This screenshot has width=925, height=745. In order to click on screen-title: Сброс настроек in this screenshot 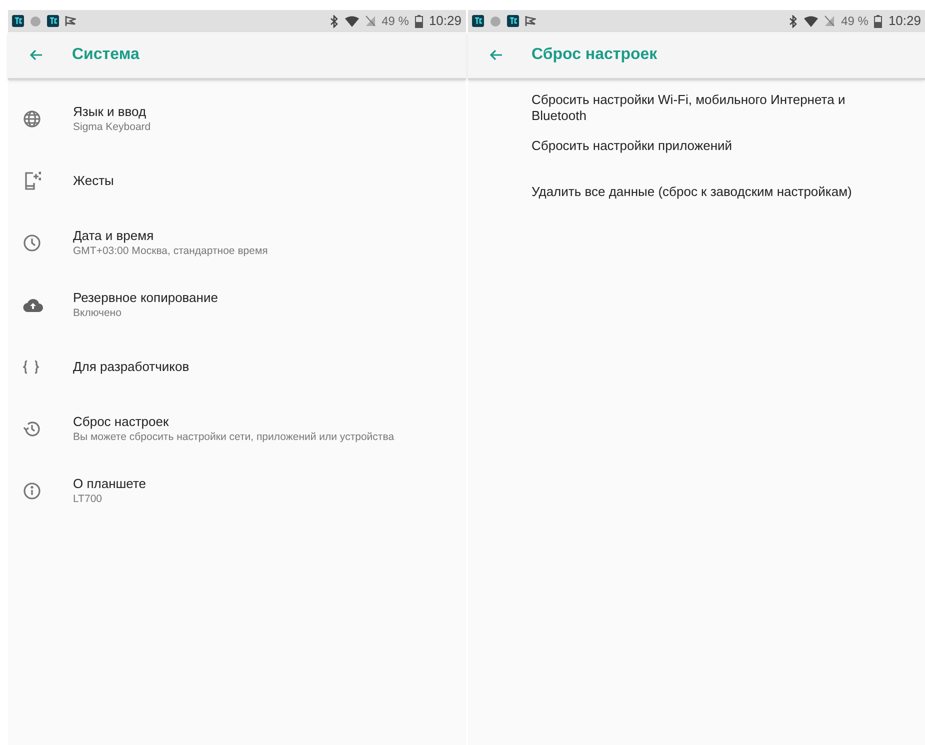, I will do `click(595, 55)`.